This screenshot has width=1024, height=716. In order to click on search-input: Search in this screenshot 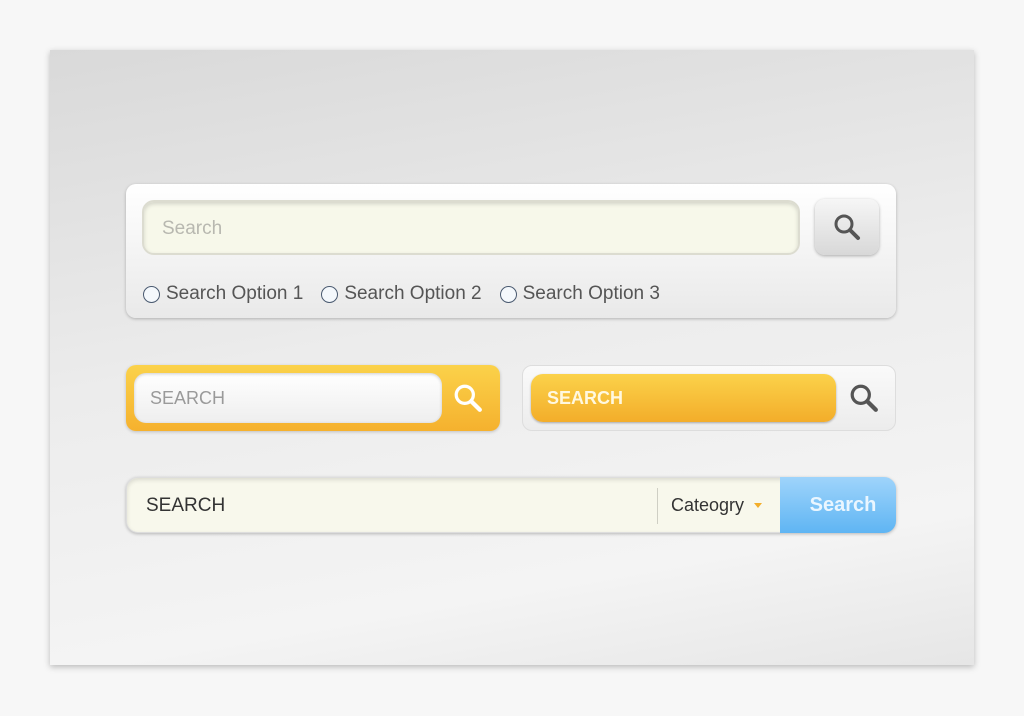, I will do `click(471, 227)`.